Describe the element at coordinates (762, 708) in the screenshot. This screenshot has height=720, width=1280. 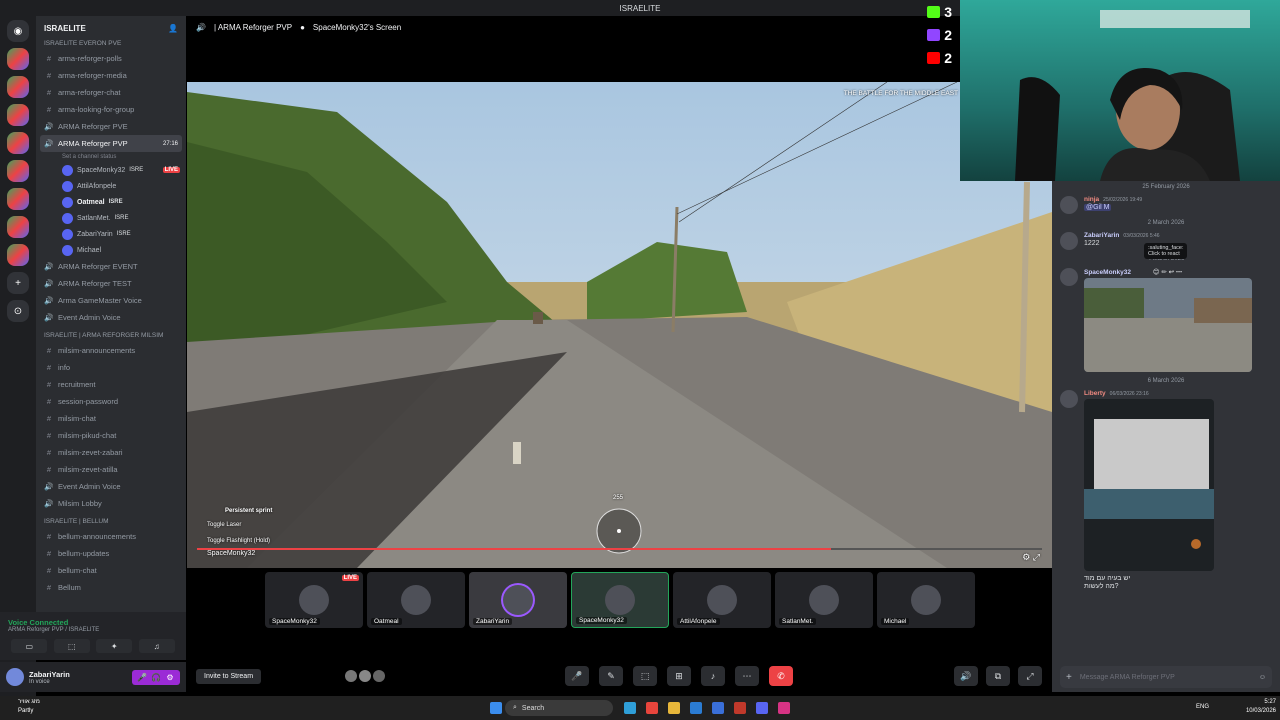
I see `discord-taskbar-icon` at that location.